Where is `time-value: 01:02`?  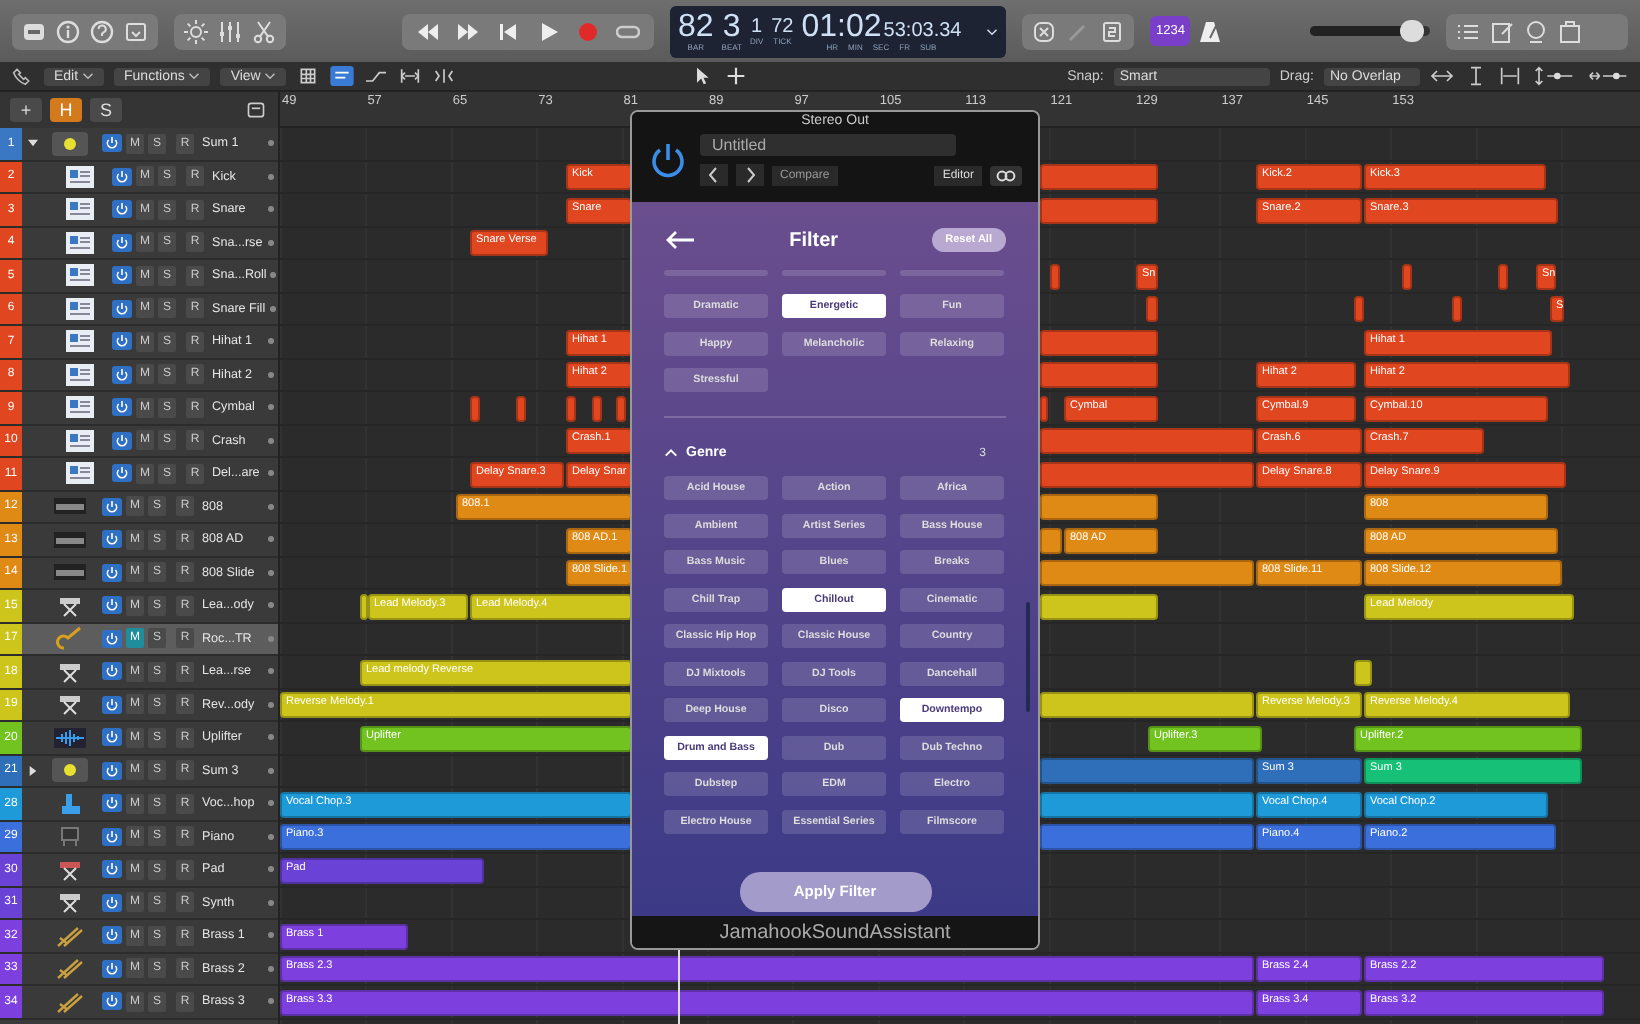
time-value: 01:02 is located at coordinates (841, 27).